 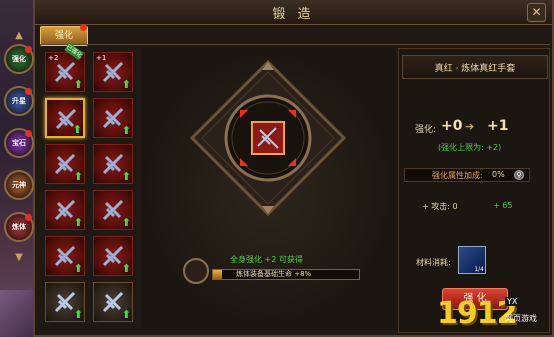 I want to click on title-bar: 锻 造 ✕, so click(x=293, y=12).